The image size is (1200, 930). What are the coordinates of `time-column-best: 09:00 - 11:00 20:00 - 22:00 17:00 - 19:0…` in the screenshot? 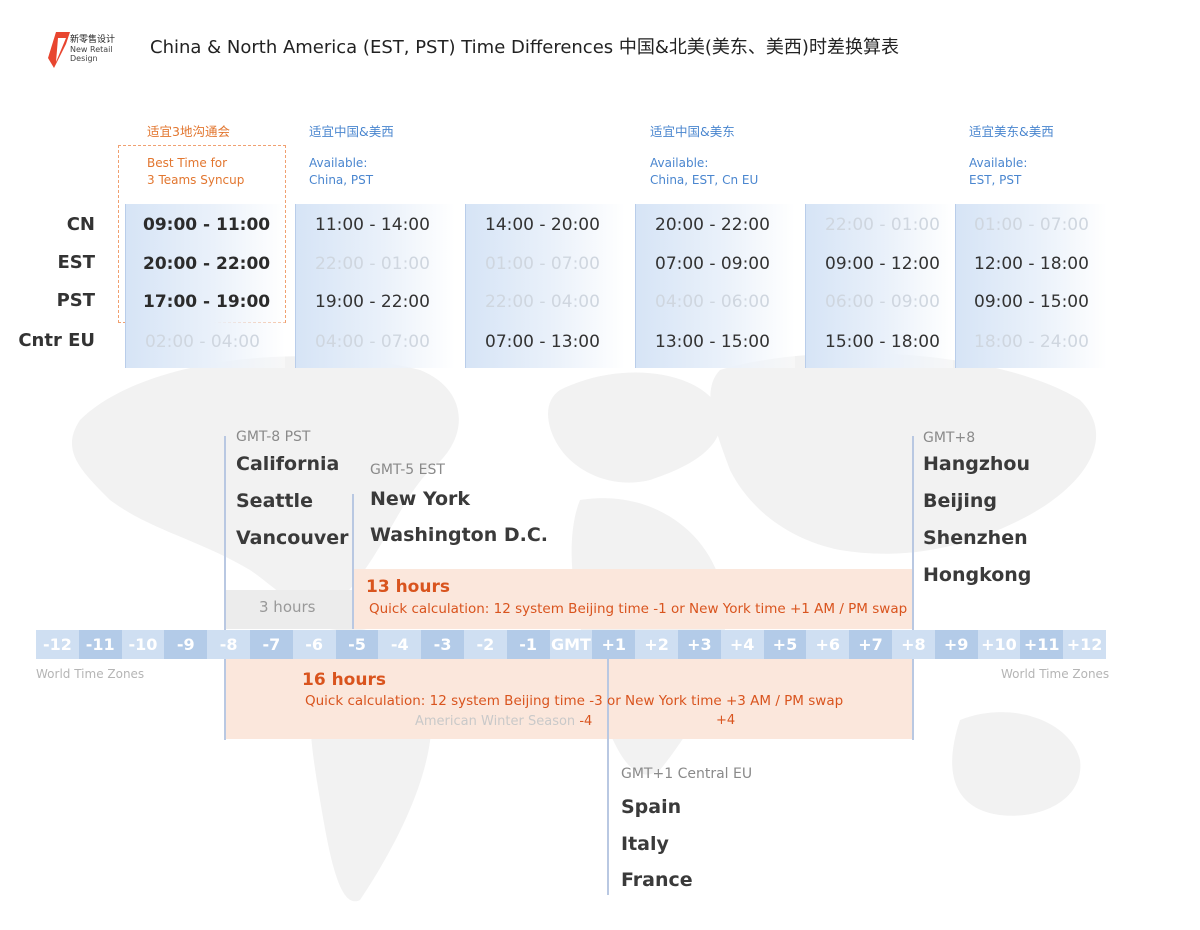 It's located at (205, 286).